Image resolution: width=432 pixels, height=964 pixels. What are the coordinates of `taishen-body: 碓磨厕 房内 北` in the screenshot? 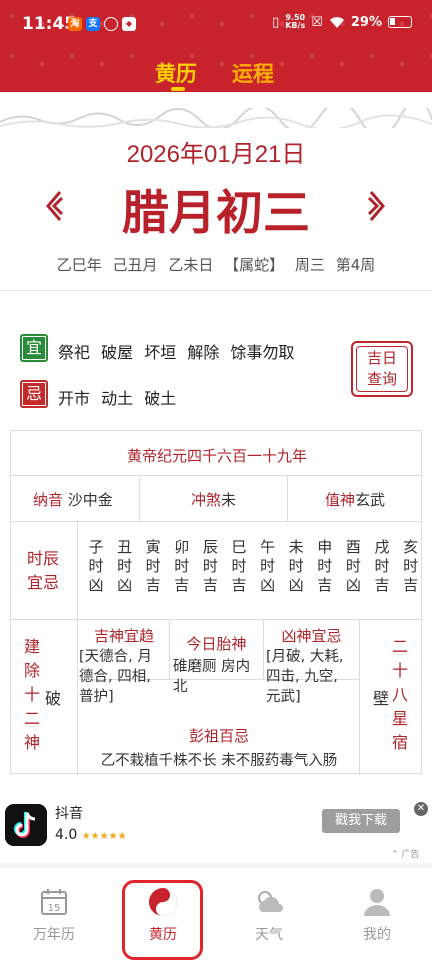 It's located at (218, 677).